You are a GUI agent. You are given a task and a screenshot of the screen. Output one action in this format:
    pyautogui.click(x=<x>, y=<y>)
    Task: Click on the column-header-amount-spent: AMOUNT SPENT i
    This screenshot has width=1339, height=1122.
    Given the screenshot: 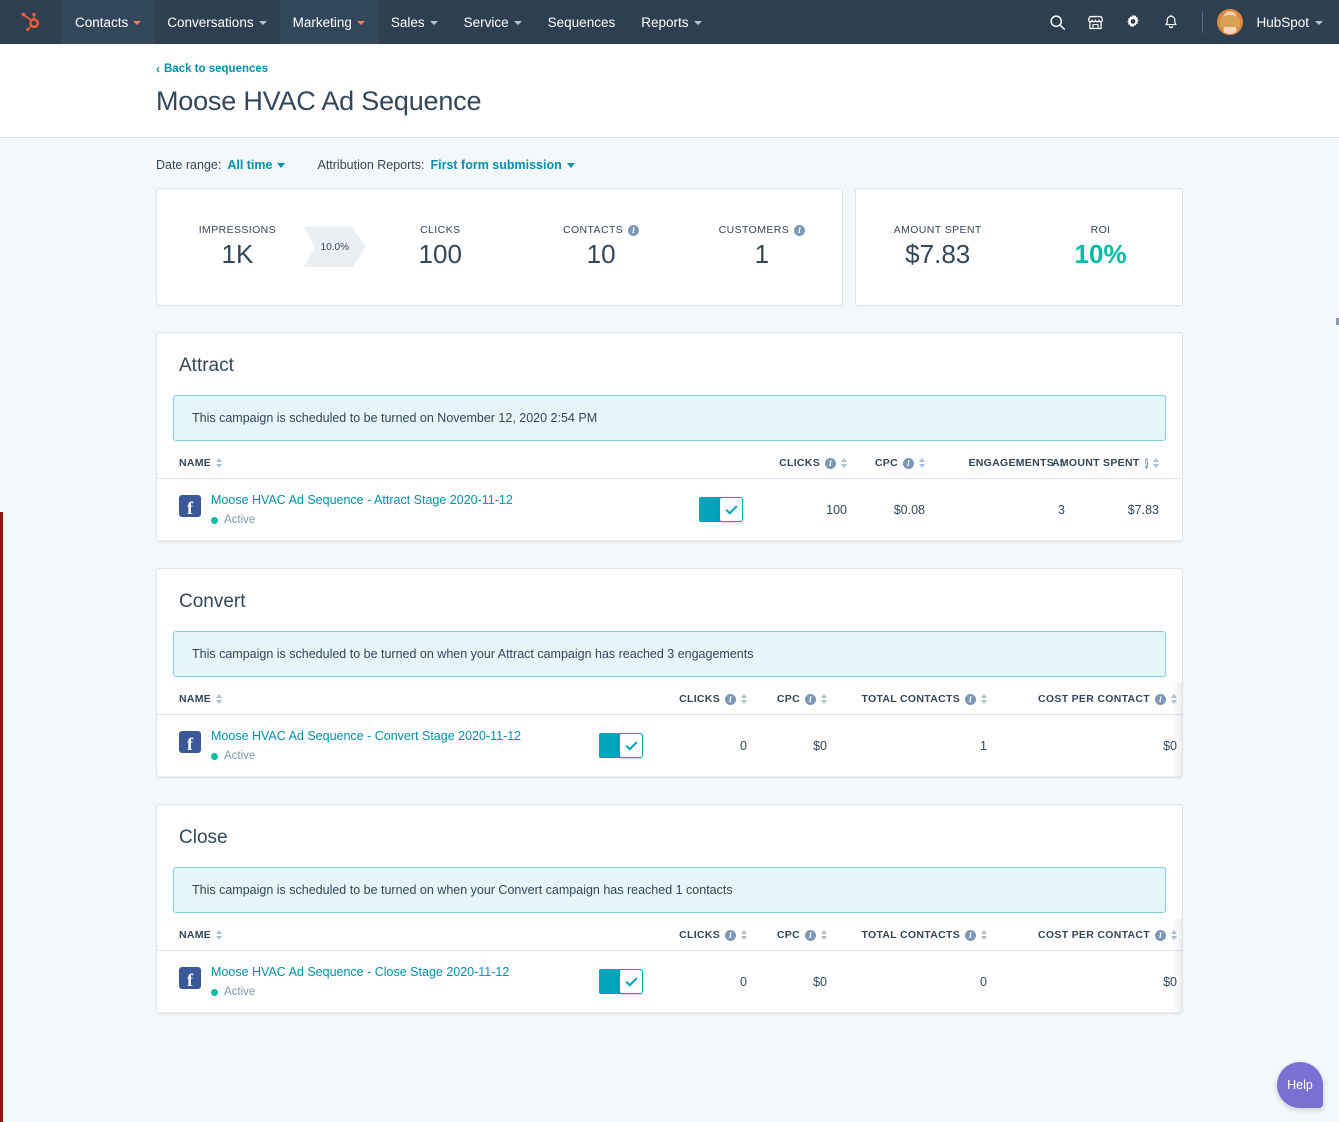 What is the action you would take?
    pyautogui.click(x=1116, y=463)
    